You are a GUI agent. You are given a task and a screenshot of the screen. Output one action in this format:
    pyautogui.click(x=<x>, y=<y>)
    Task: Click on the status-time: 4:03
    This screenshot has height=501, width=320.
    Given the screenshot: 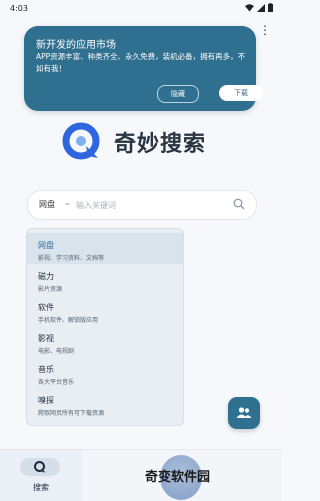 What is the action you would take?
    pyautogui.click(x=19, y=8)
    